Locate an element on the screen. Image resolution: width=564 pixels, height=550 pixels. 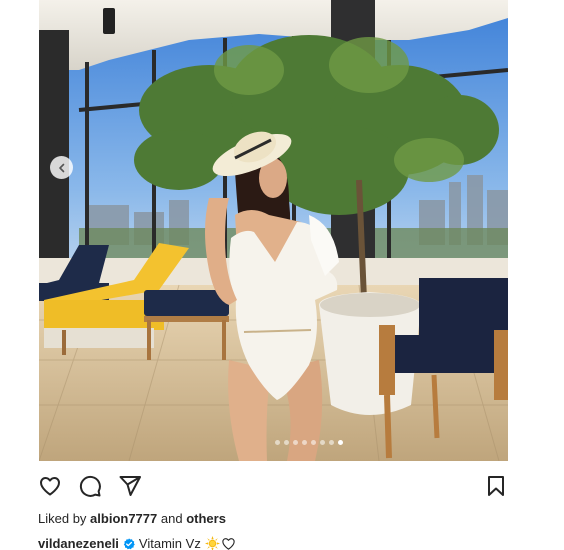
sun-emoji-icon is located at coordinates (212, 543).